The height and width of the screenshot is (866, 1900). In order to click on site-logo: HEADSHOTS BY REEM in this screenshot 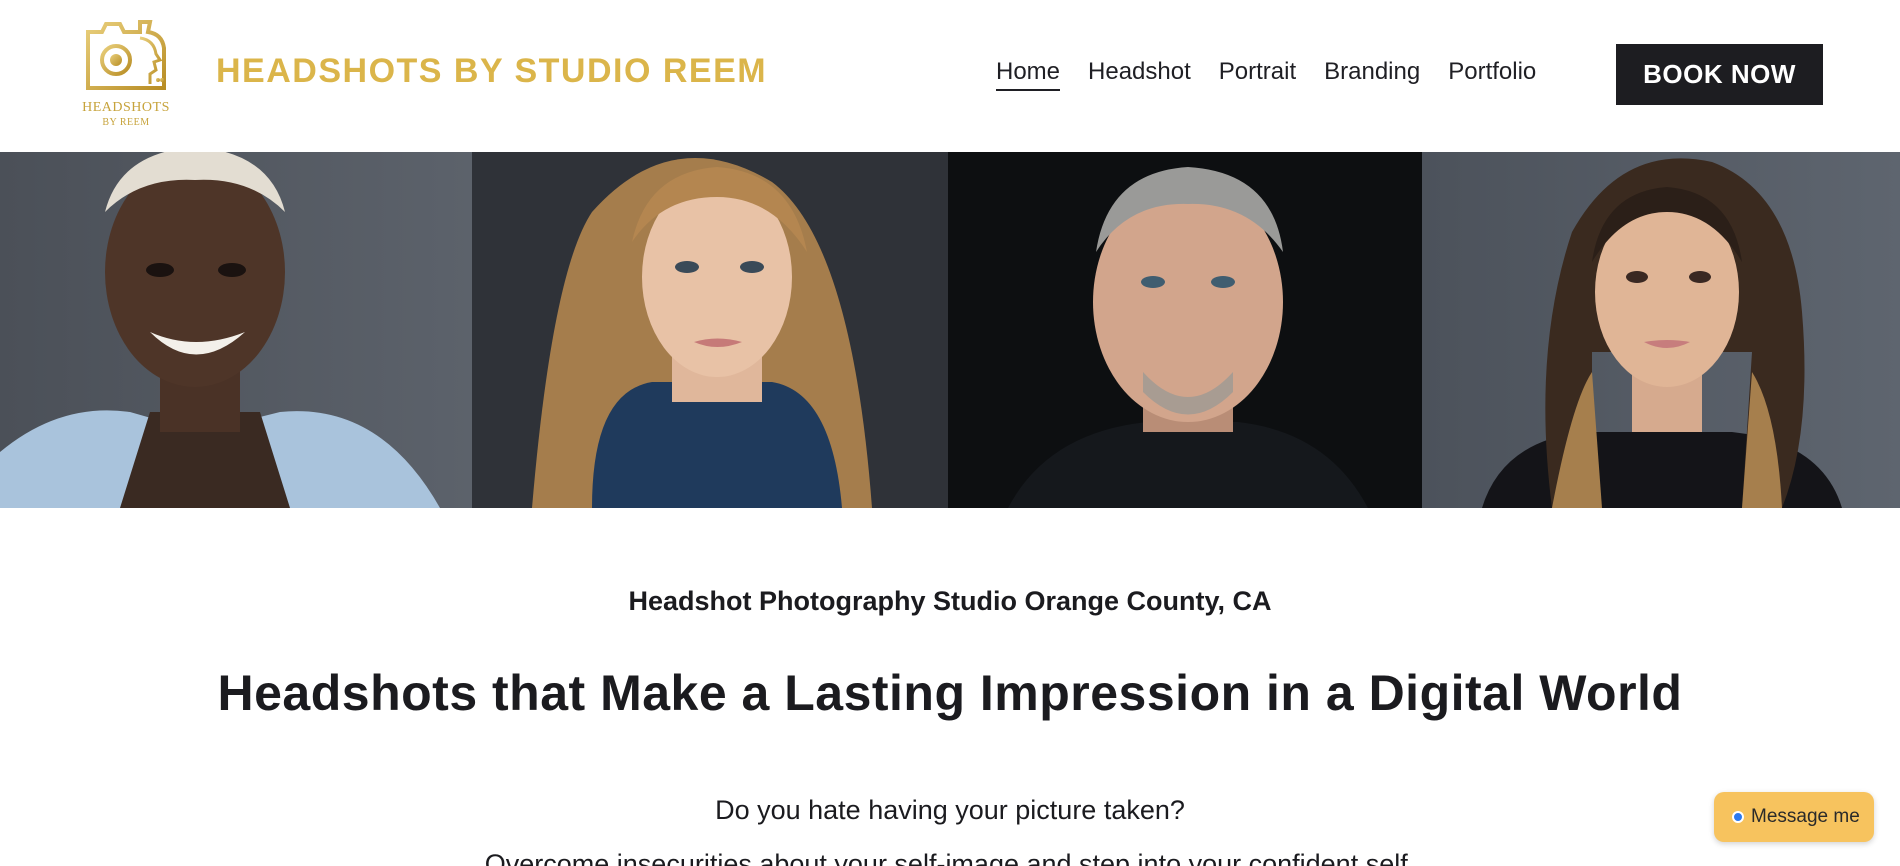, I will do `click(126, 76)`.